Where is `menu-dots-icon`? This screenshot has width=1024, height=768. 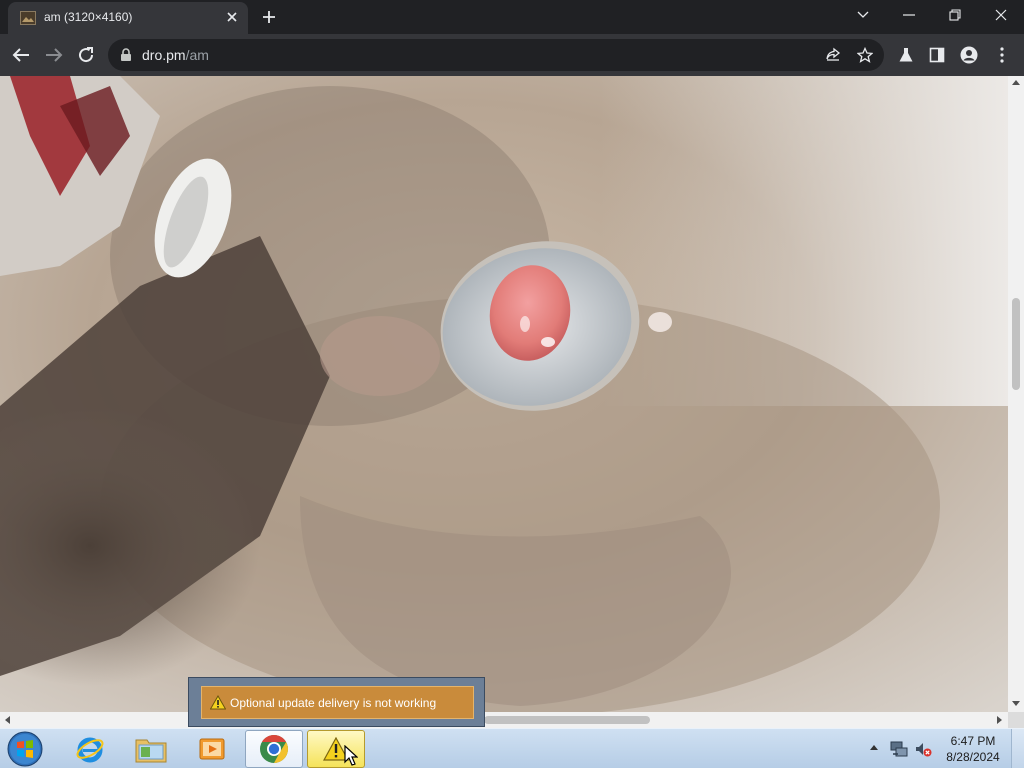
menu-dots-icon is located at coordinates (1002, 55).